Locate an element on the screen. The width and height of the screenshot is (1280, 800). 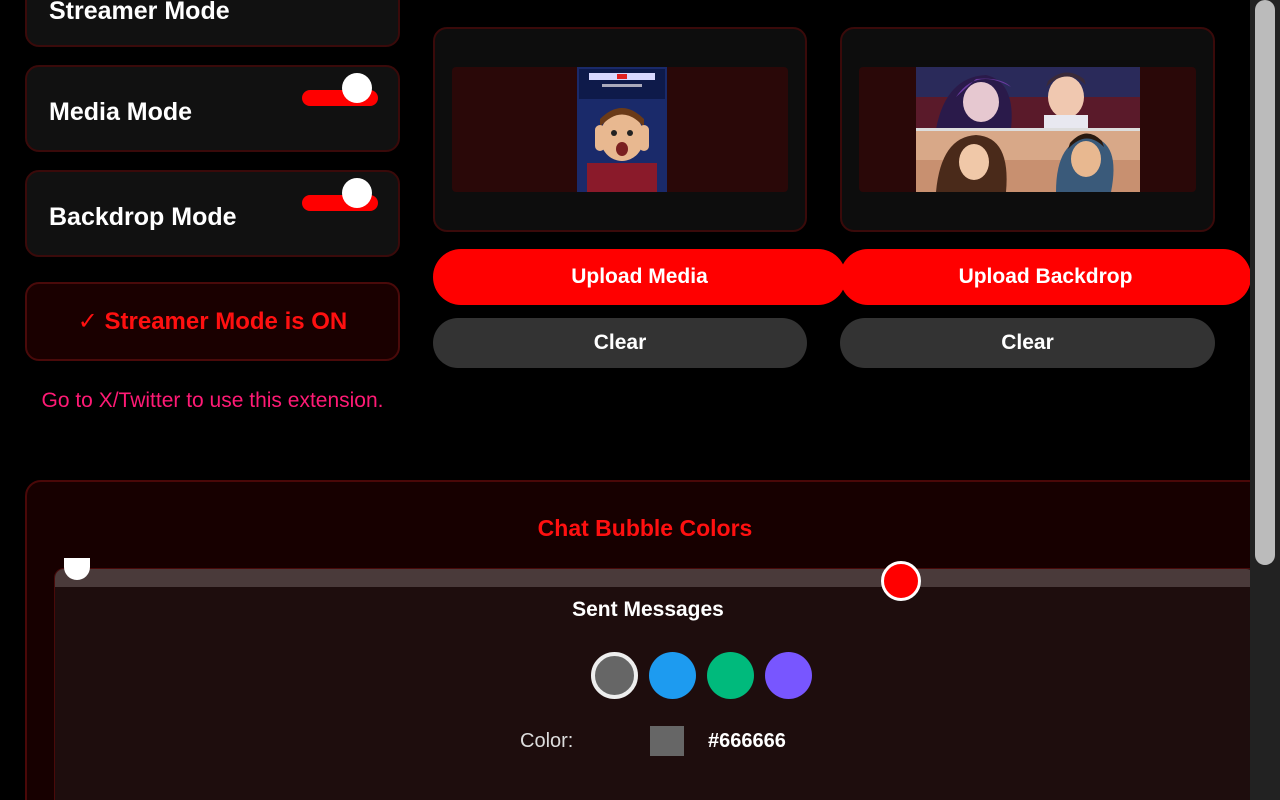
backdrop-mode-card: Backdrop Mode is located at coordinates (212, 213).